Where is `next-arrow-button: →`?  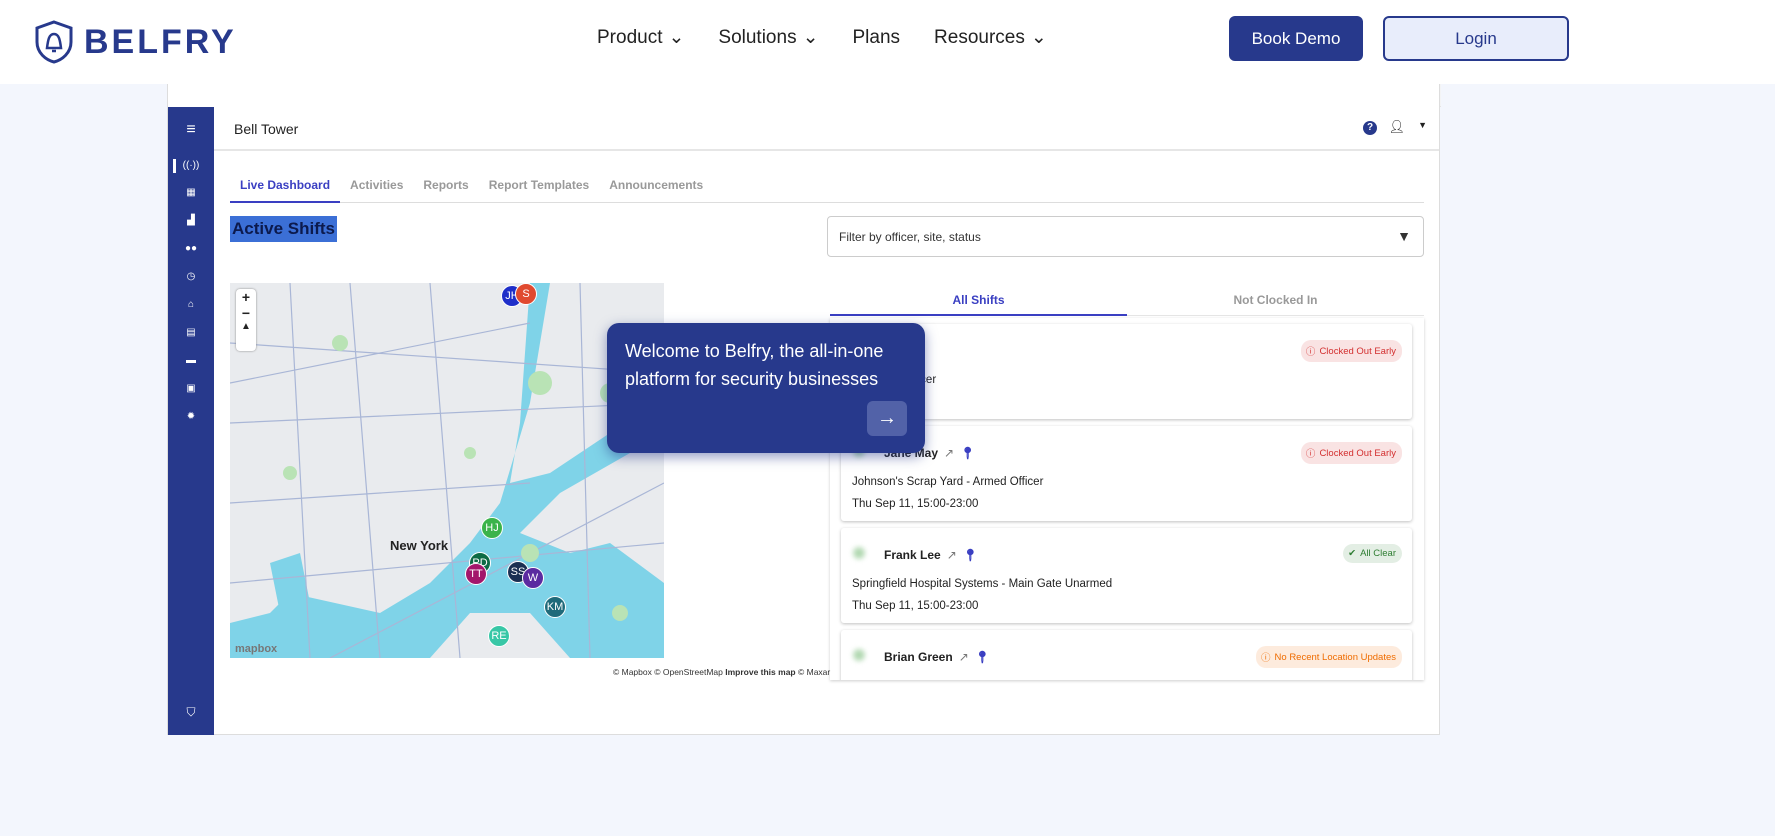 next-arrow-button: → is located at coordinates (887, 418).